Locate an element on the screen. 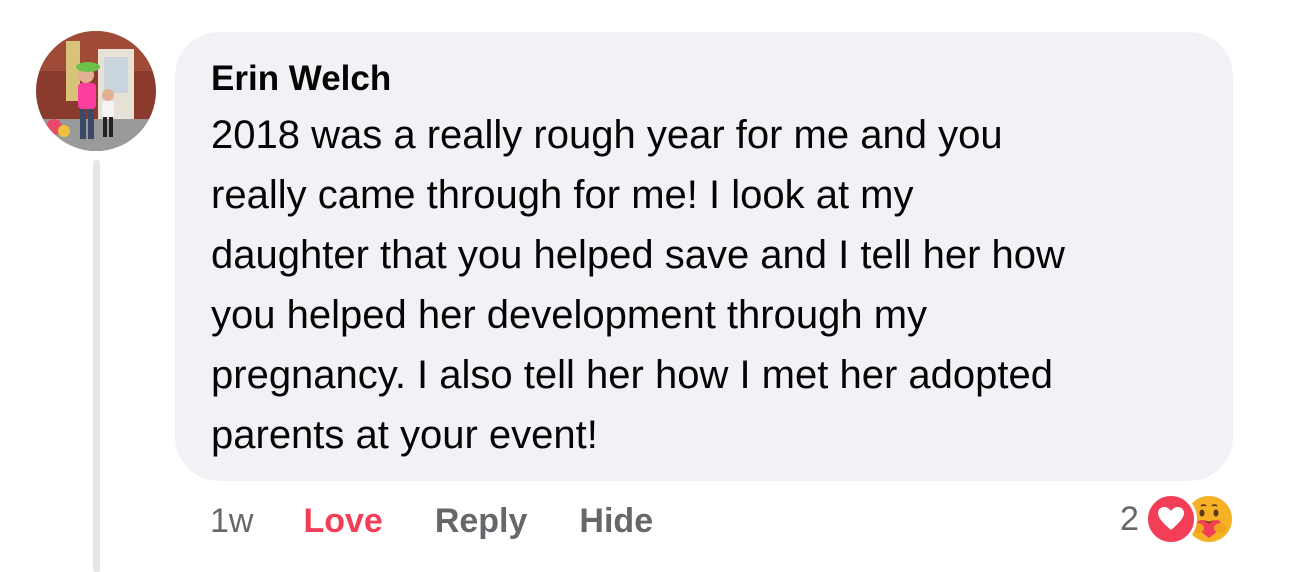  reaction-summary: 2 is located at coordinates (1177, 519).